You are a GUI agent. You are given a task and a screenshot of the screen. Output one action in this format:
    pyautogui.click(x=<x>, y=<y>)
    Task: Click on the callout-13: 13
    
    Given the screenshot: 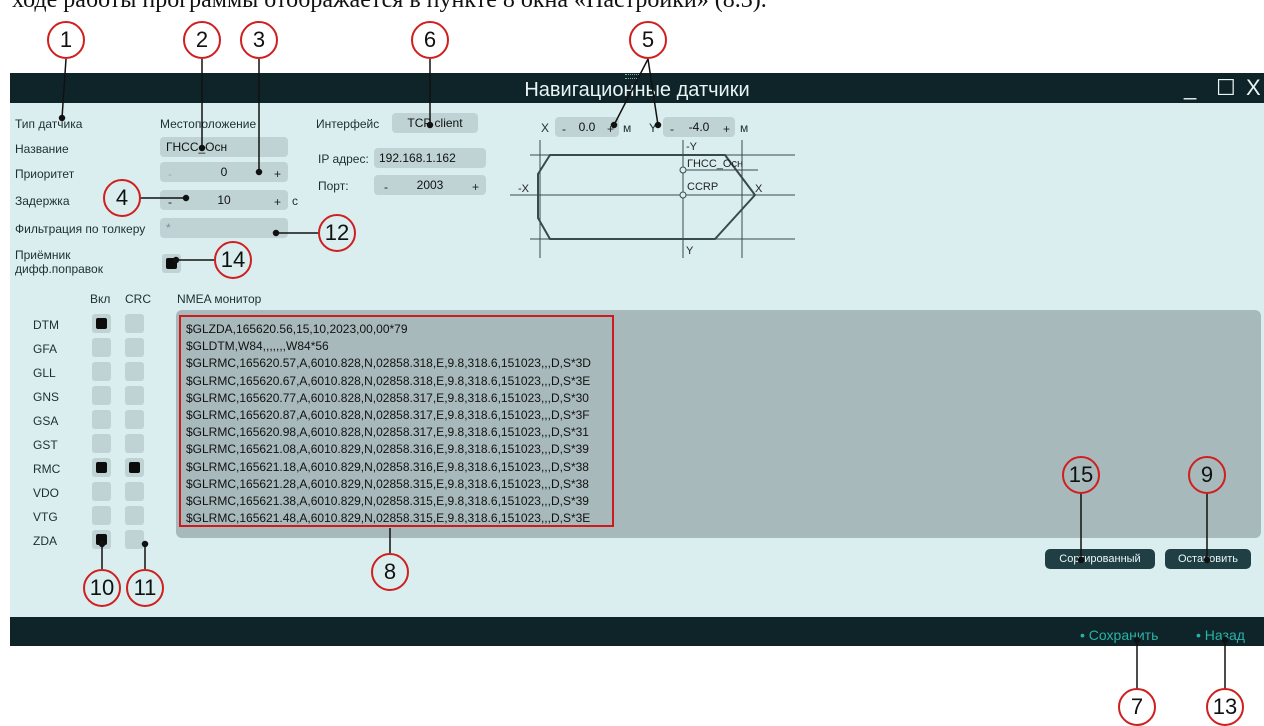 What is the action you would take?
    pyautogui.click(x=1225, y=707)
    